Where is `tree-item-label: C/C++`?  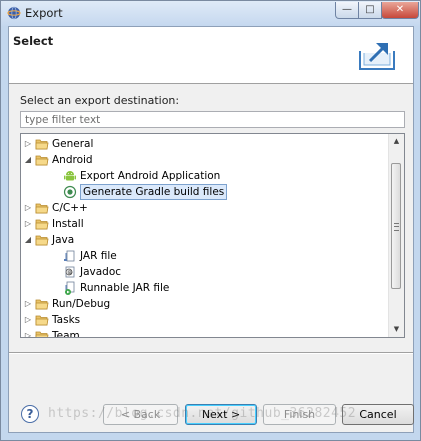 tree-item-label: C/C++ is located at coordinates (70, 208).